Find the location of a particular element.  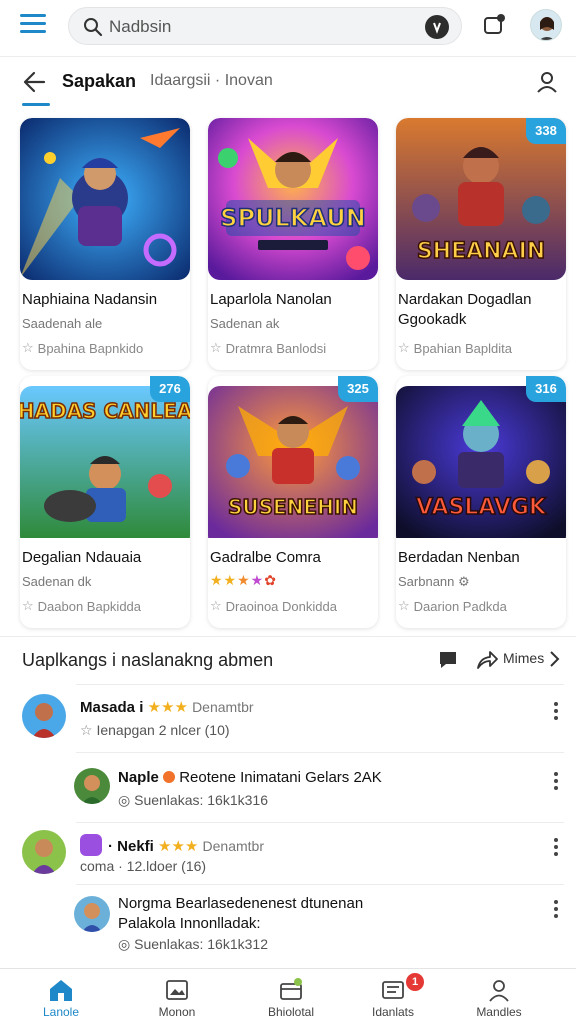

comment-meta-text: Ienapgan 2 nlcer (10) is located at coordinates (163, 730).